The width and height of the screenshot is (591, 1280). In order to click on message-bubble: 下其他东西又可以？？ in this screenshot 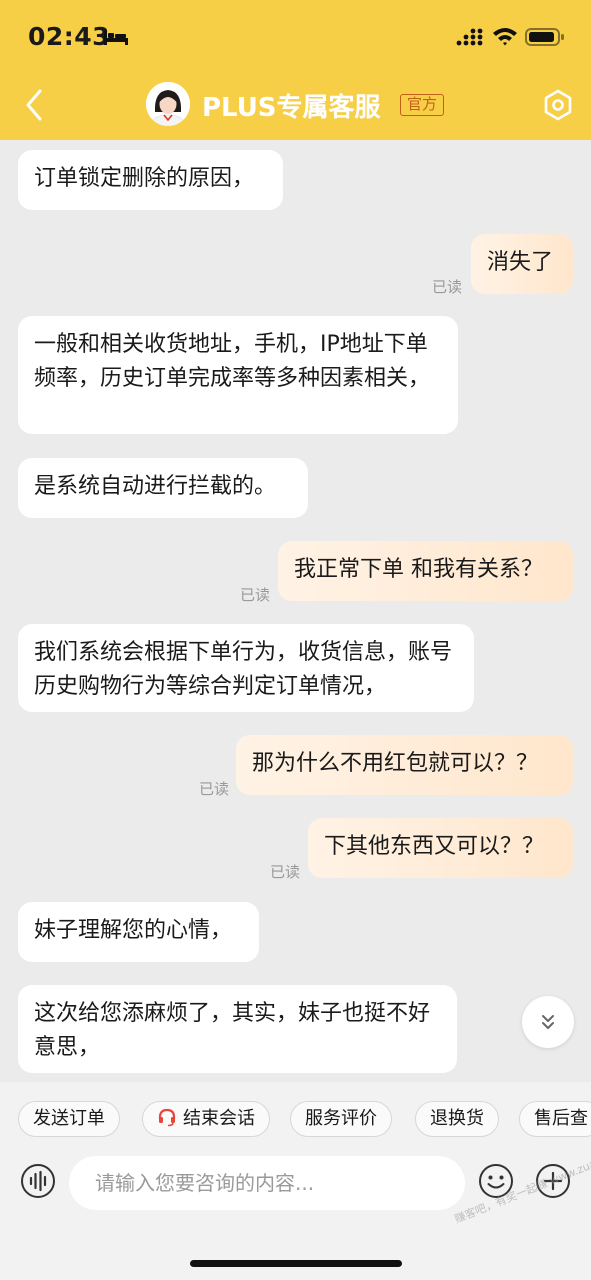, I will do `click(440, 848)`.